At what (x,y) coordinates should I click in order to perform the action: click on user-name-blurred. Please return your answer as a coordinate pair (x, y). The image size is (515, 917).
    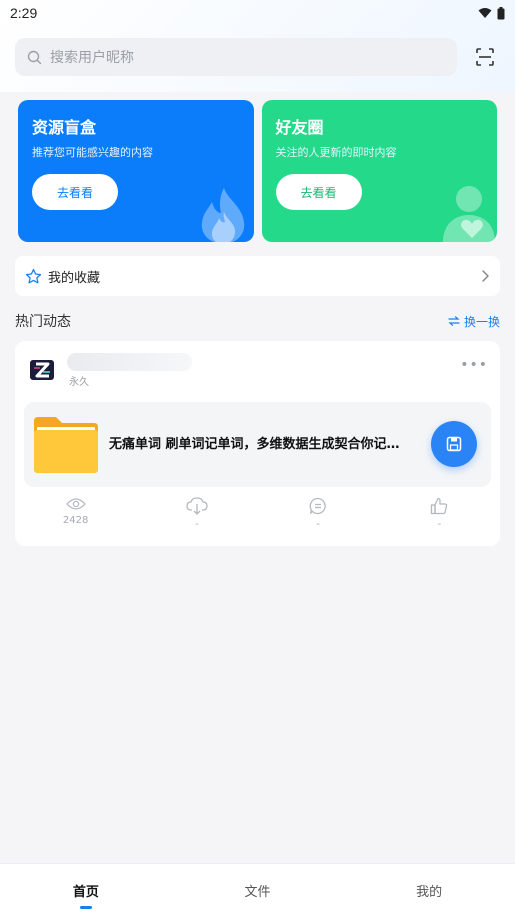
    Looking at the image, I should click on (129, 362).